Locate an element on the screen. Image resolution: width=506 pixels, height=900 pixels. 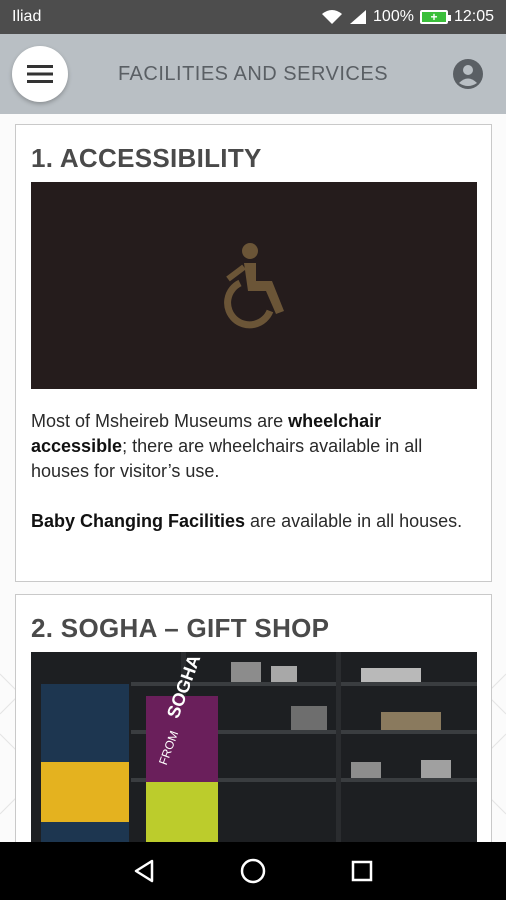
status-icons: 100% + 12:05 is located at coordinates (407, 17).